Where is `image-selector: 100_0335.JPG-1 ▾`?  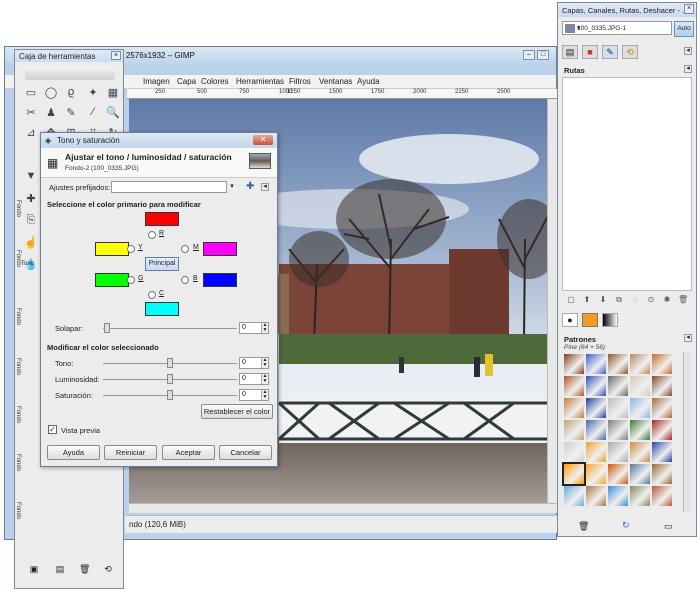
image-selector: 100_0335.JPG-1 ▾ is located at coordinates (617, 28).